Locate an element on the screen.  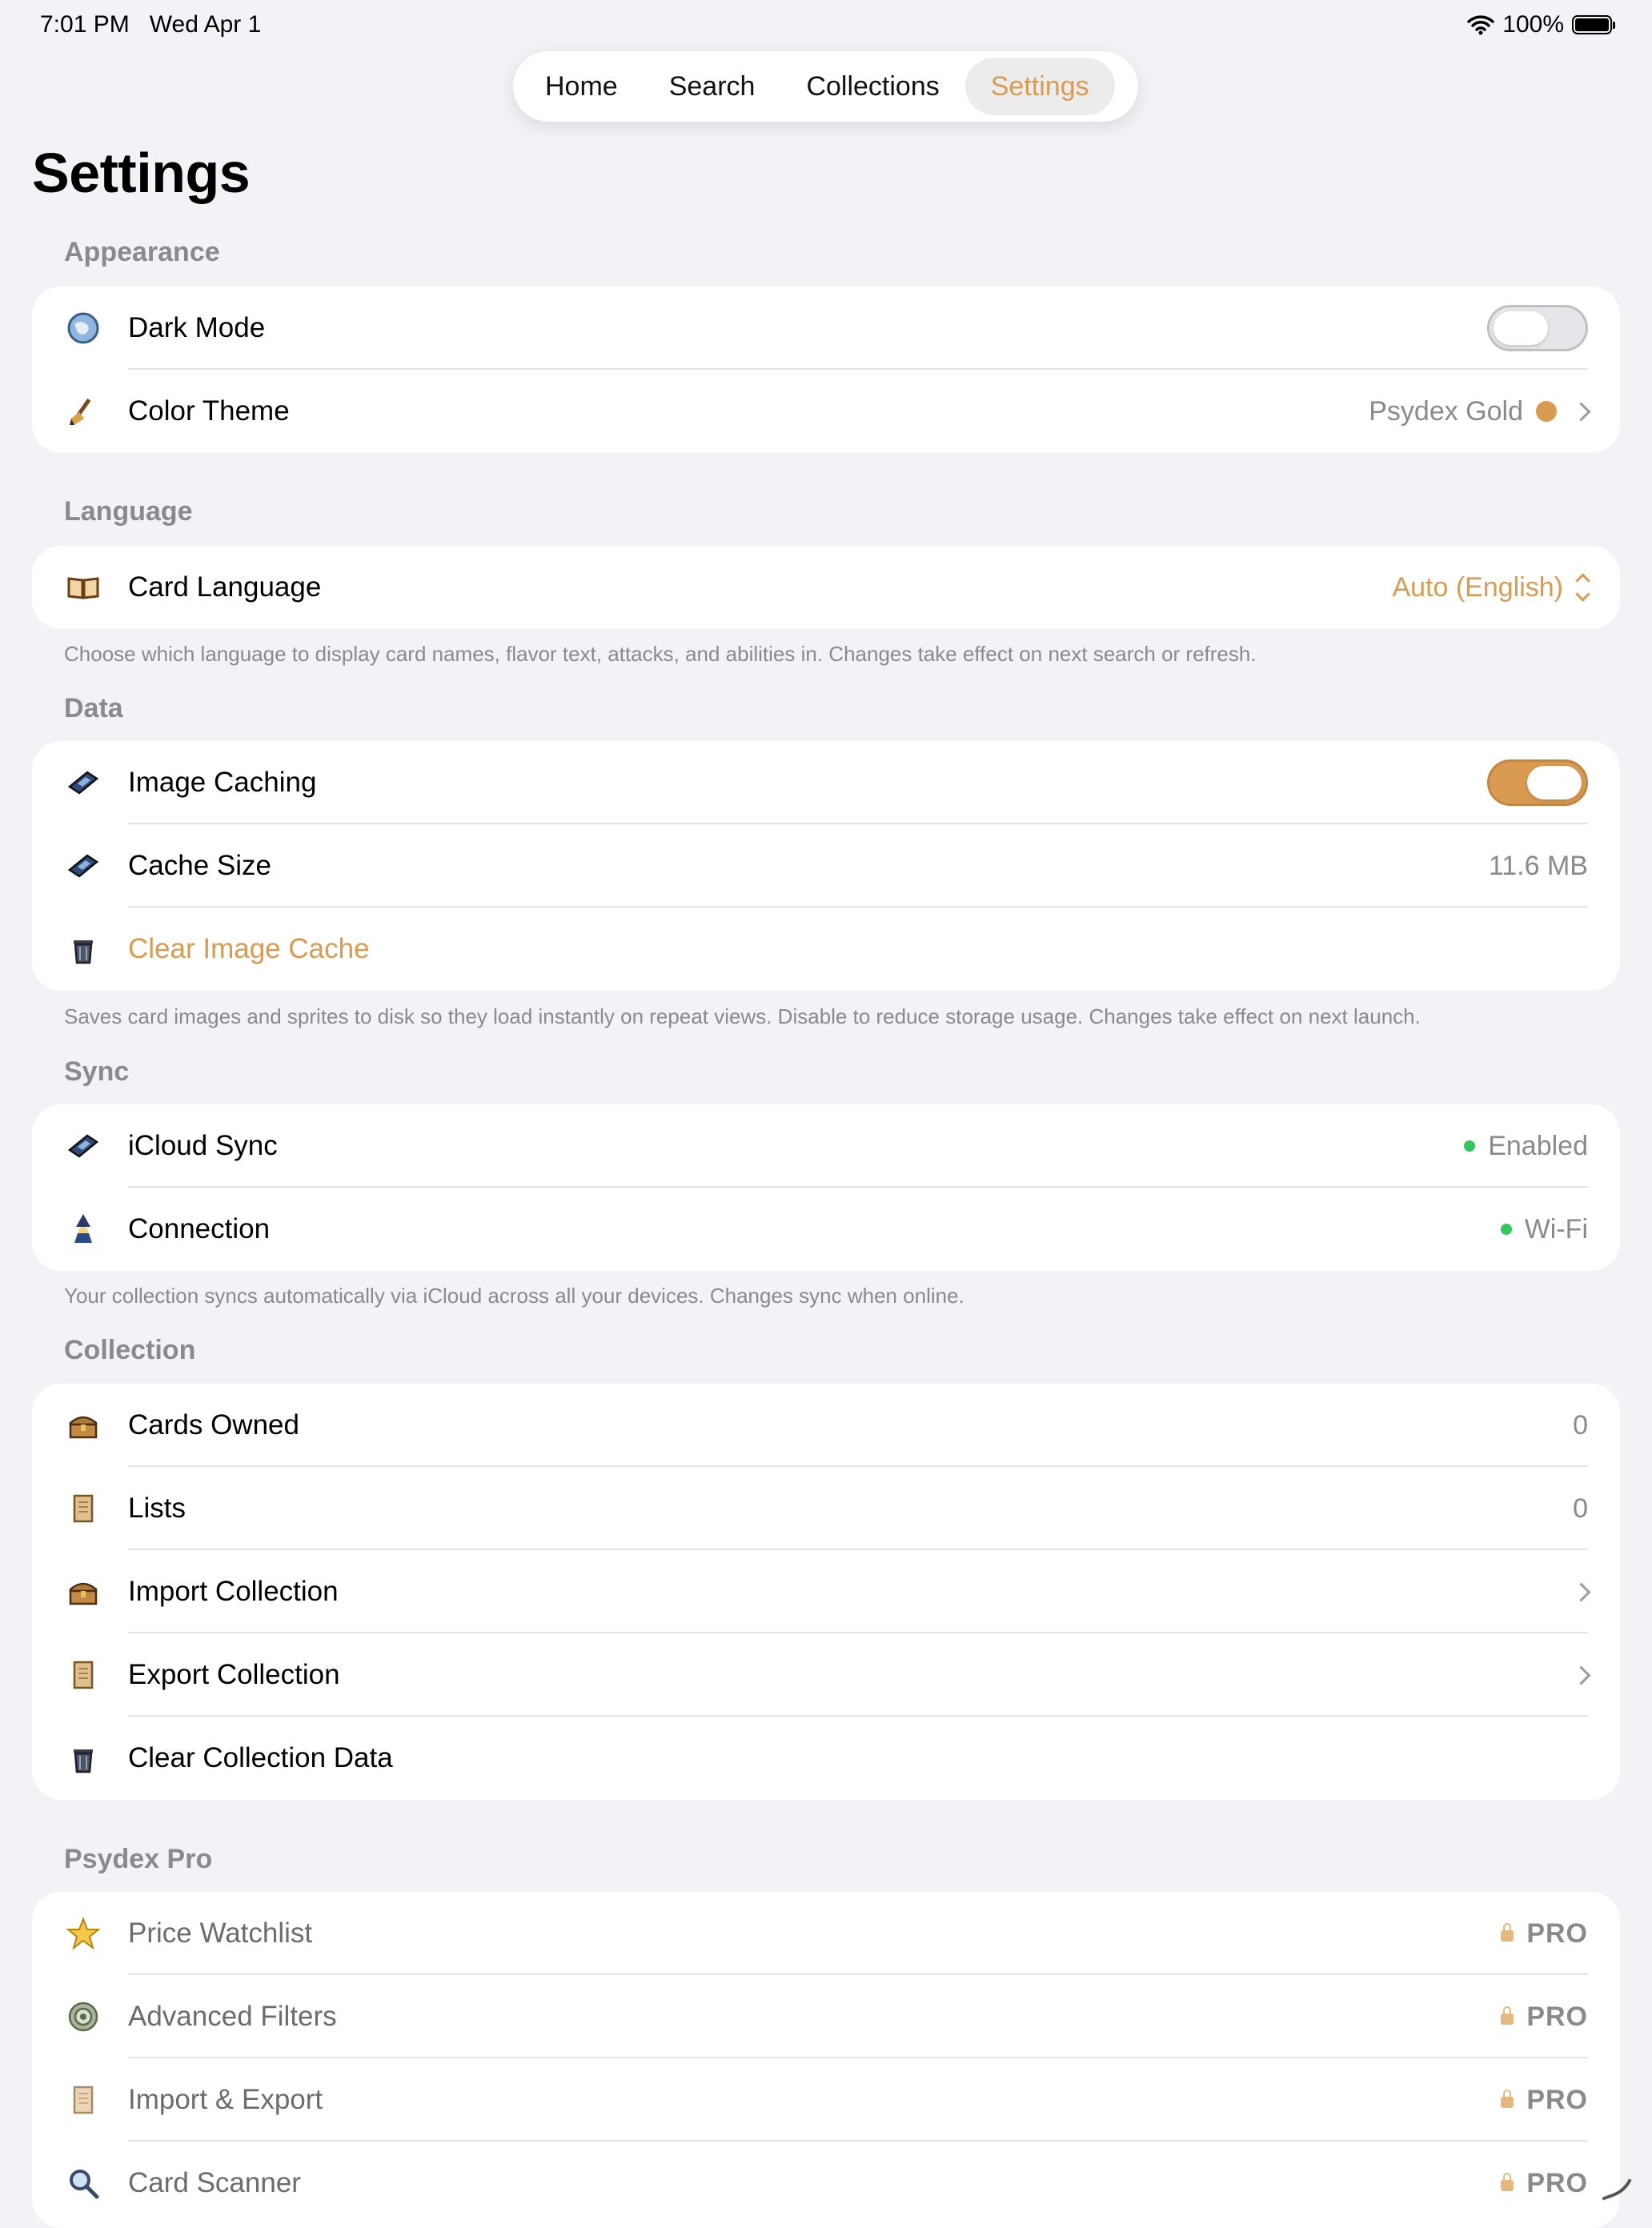
pro-item-label: Import & Export is located at coordinates (225, 2100).